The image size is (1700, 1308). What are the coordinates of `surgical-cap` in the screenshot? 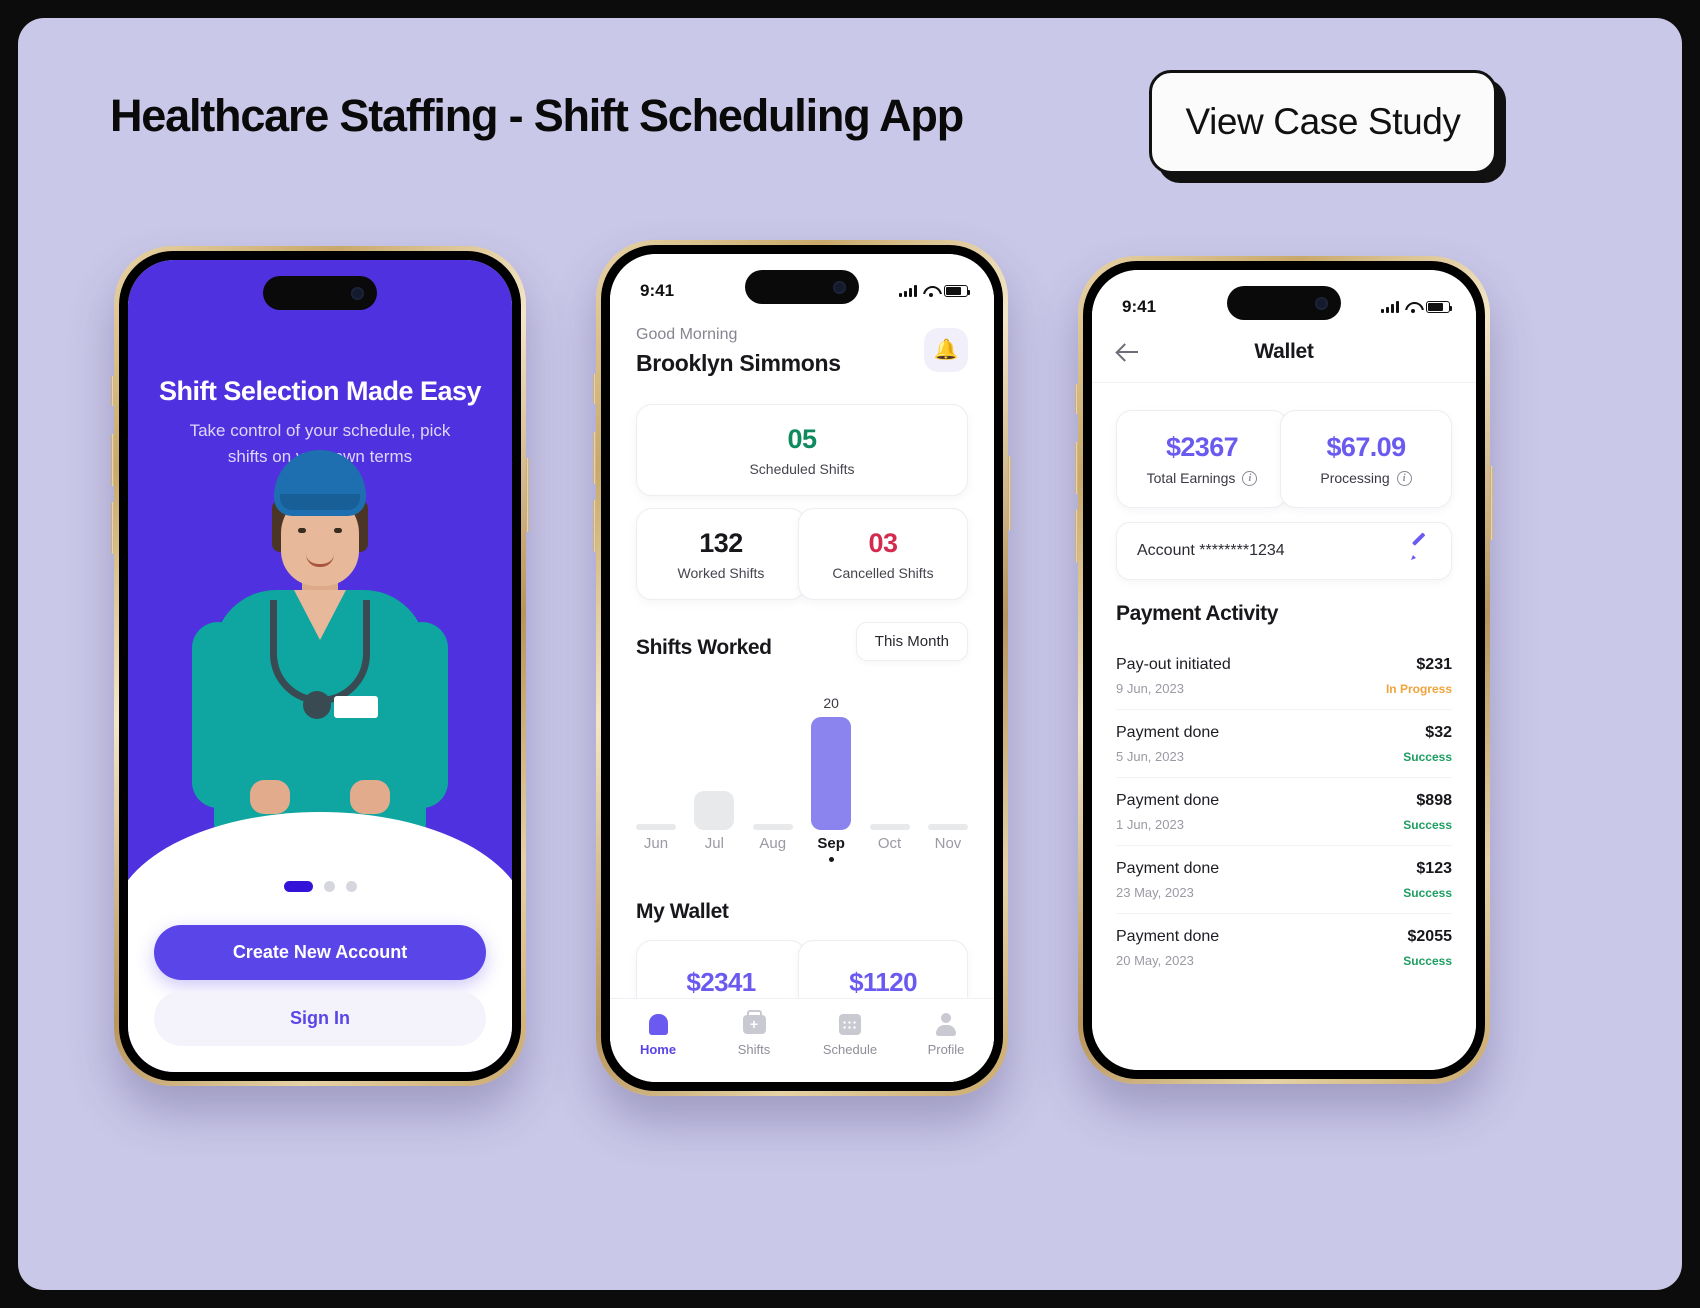 It's located at (320, 483).